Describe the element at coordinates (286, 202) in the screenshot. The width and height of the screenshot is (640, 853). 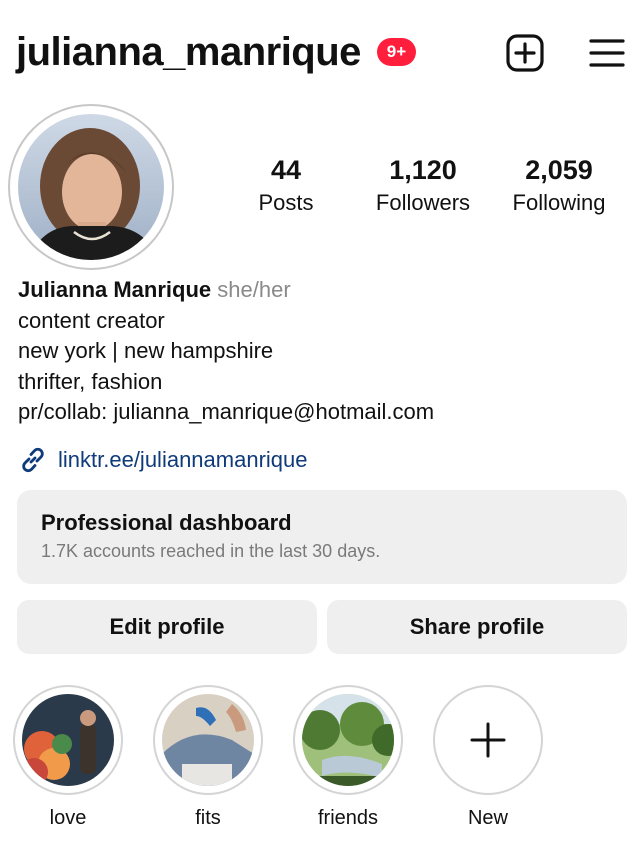
I see `posts-label: Posts` at that location.